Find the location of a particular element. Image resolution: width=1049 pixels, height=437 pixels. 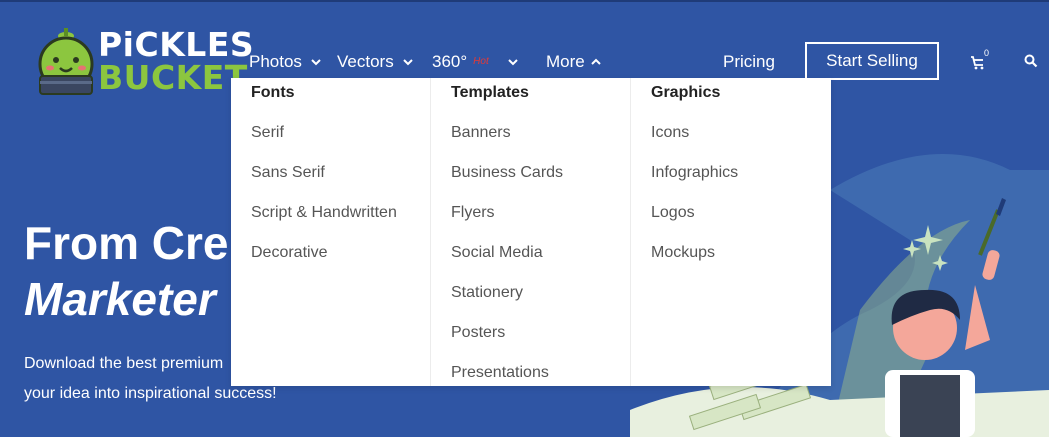

menu-item: Sans Serif is located at coordinates (340, 173).